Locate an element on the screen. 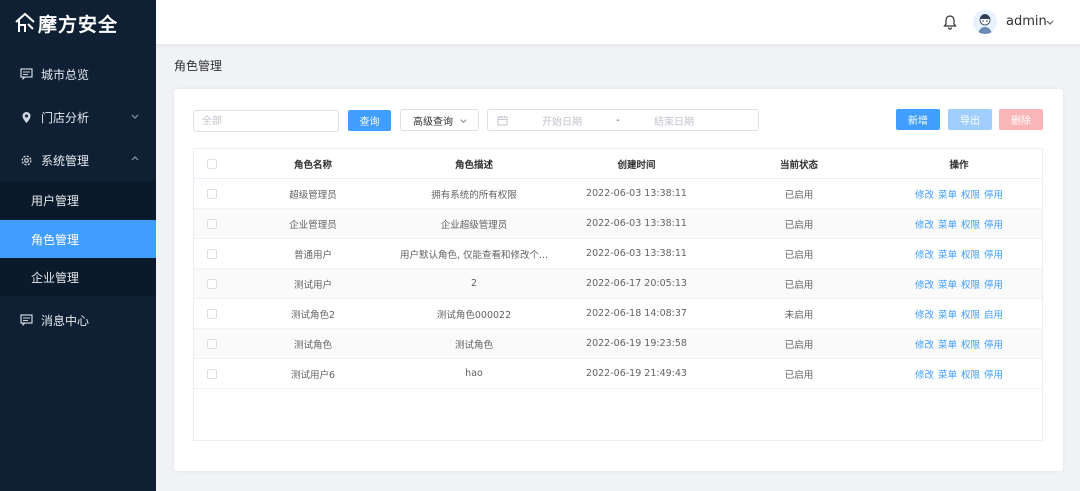 This screenshot has height=491, width=1080. user-avatar-icon is located at coordinates (985, 22).